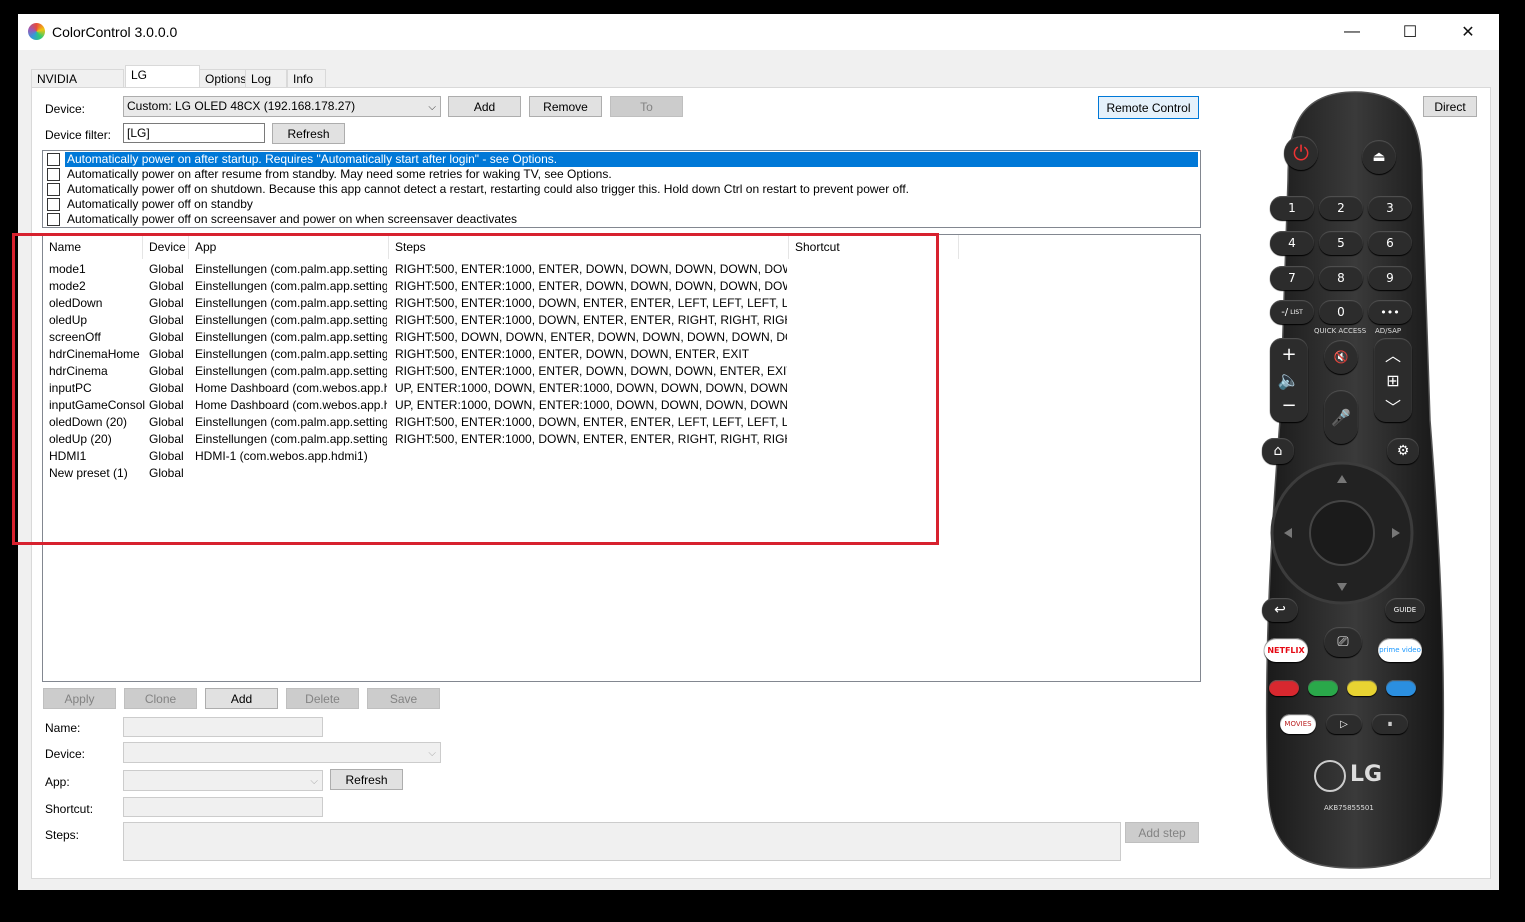 This screenshot has height=922, width=1525. Describe the element at coordinates (874, 247) in the screenshot. I see `column-header-shortcut: Shortcut` at that location.